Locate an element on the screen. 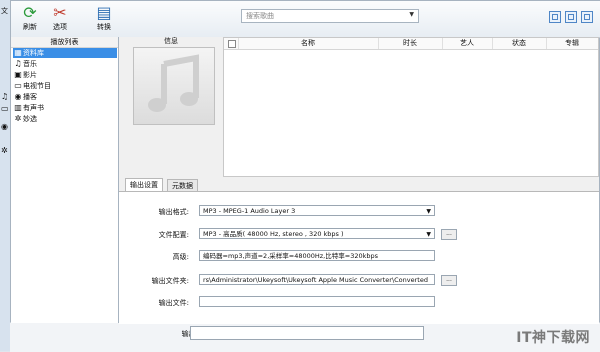 The width and height of the screenshot is (600, 352). select-all-checkbox is located at coordinates (232, 44).